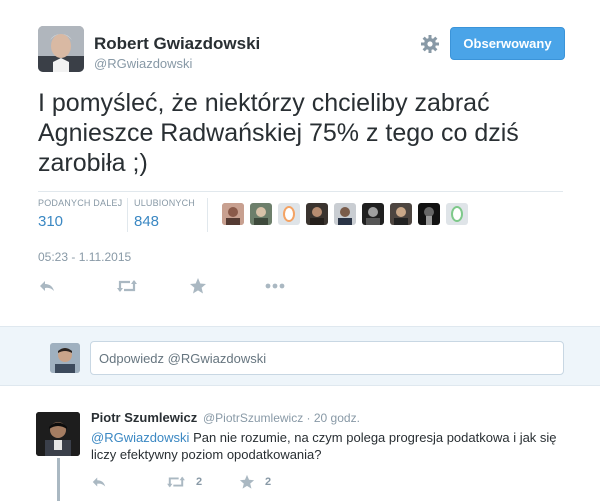 The width and height of the screenshot is (600, 501). I want to click on author-fullname: Robert Gwiazdowski, so click(177, 44).